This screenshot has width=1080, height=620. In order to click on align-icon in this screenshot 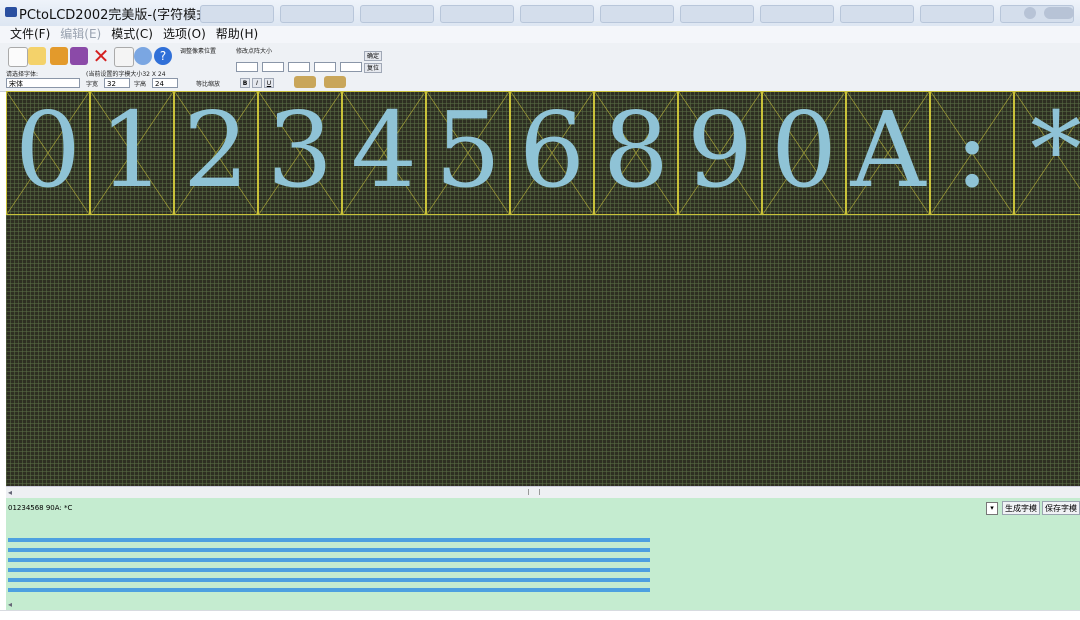, I will do `click(305, 82)`.